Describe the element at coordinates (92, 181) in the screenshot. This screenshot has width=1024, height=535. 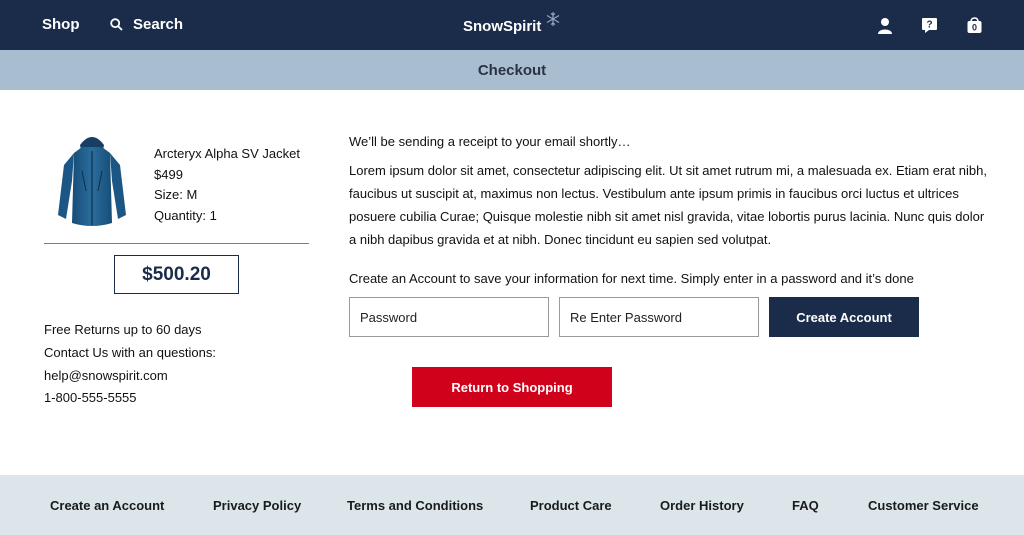
I see `product-image` at that location.